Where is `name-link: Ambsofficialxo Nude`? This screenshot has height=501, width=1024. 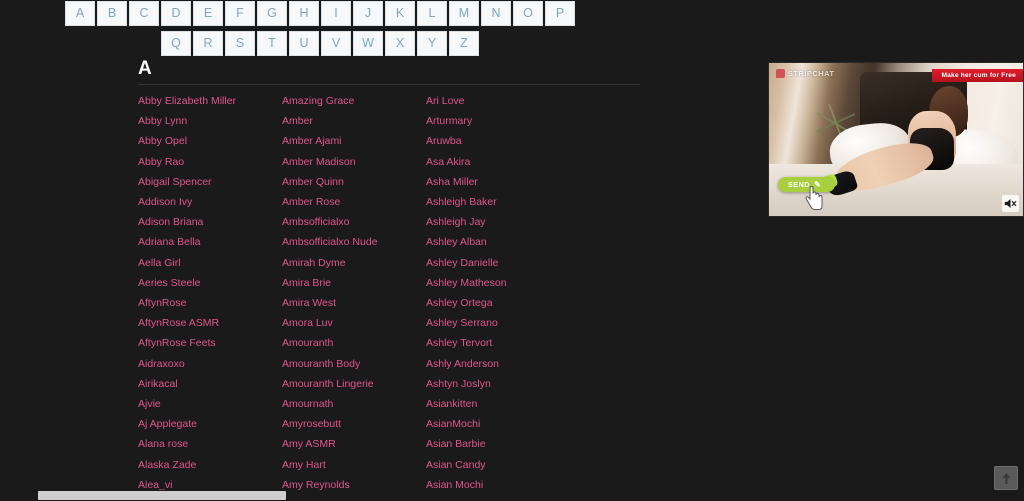 name-link: Ambsofficialxo Nude is located at coordinates (354, 242).